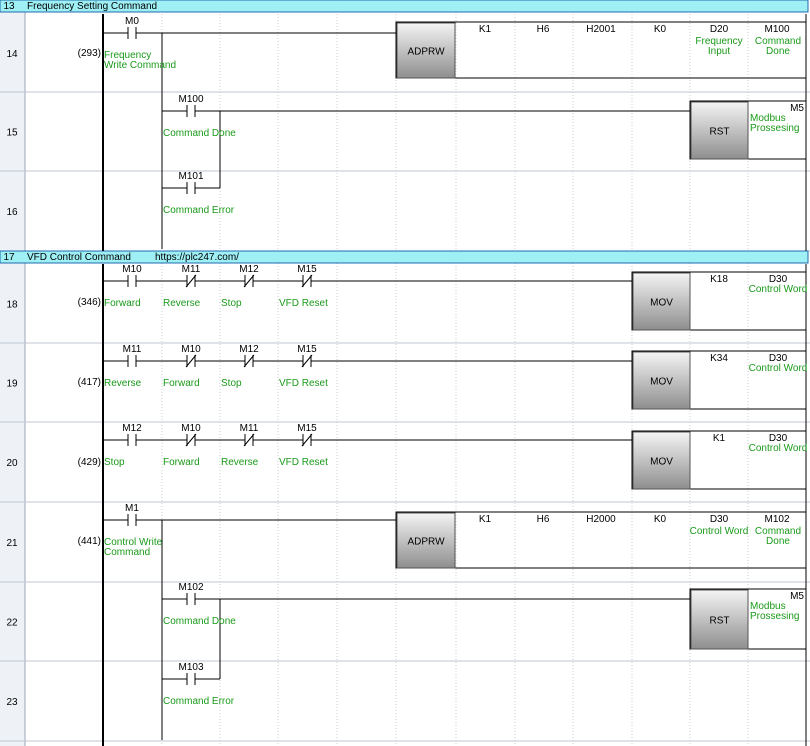 This screenshot has width=810, height=746. I want to click on contact-r19_m15: M15 VFD Reset, so click(303, 366).